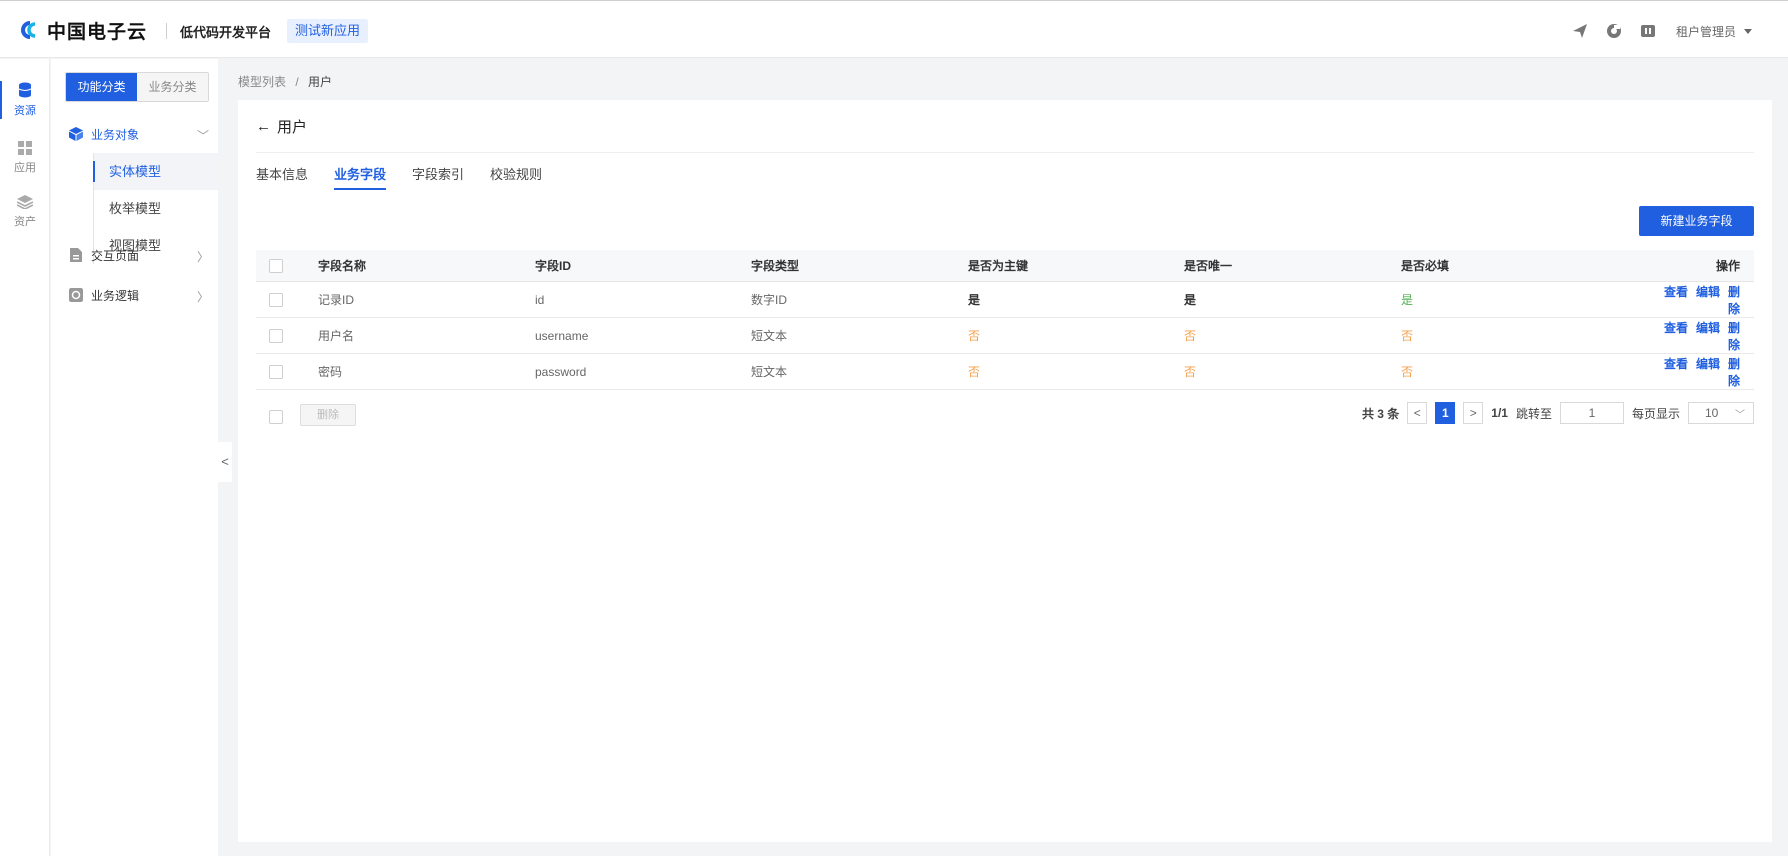 This screenshot has height=856, width=1788. I want to click on header-primary-key: 是否为主键, so click(998, 266).